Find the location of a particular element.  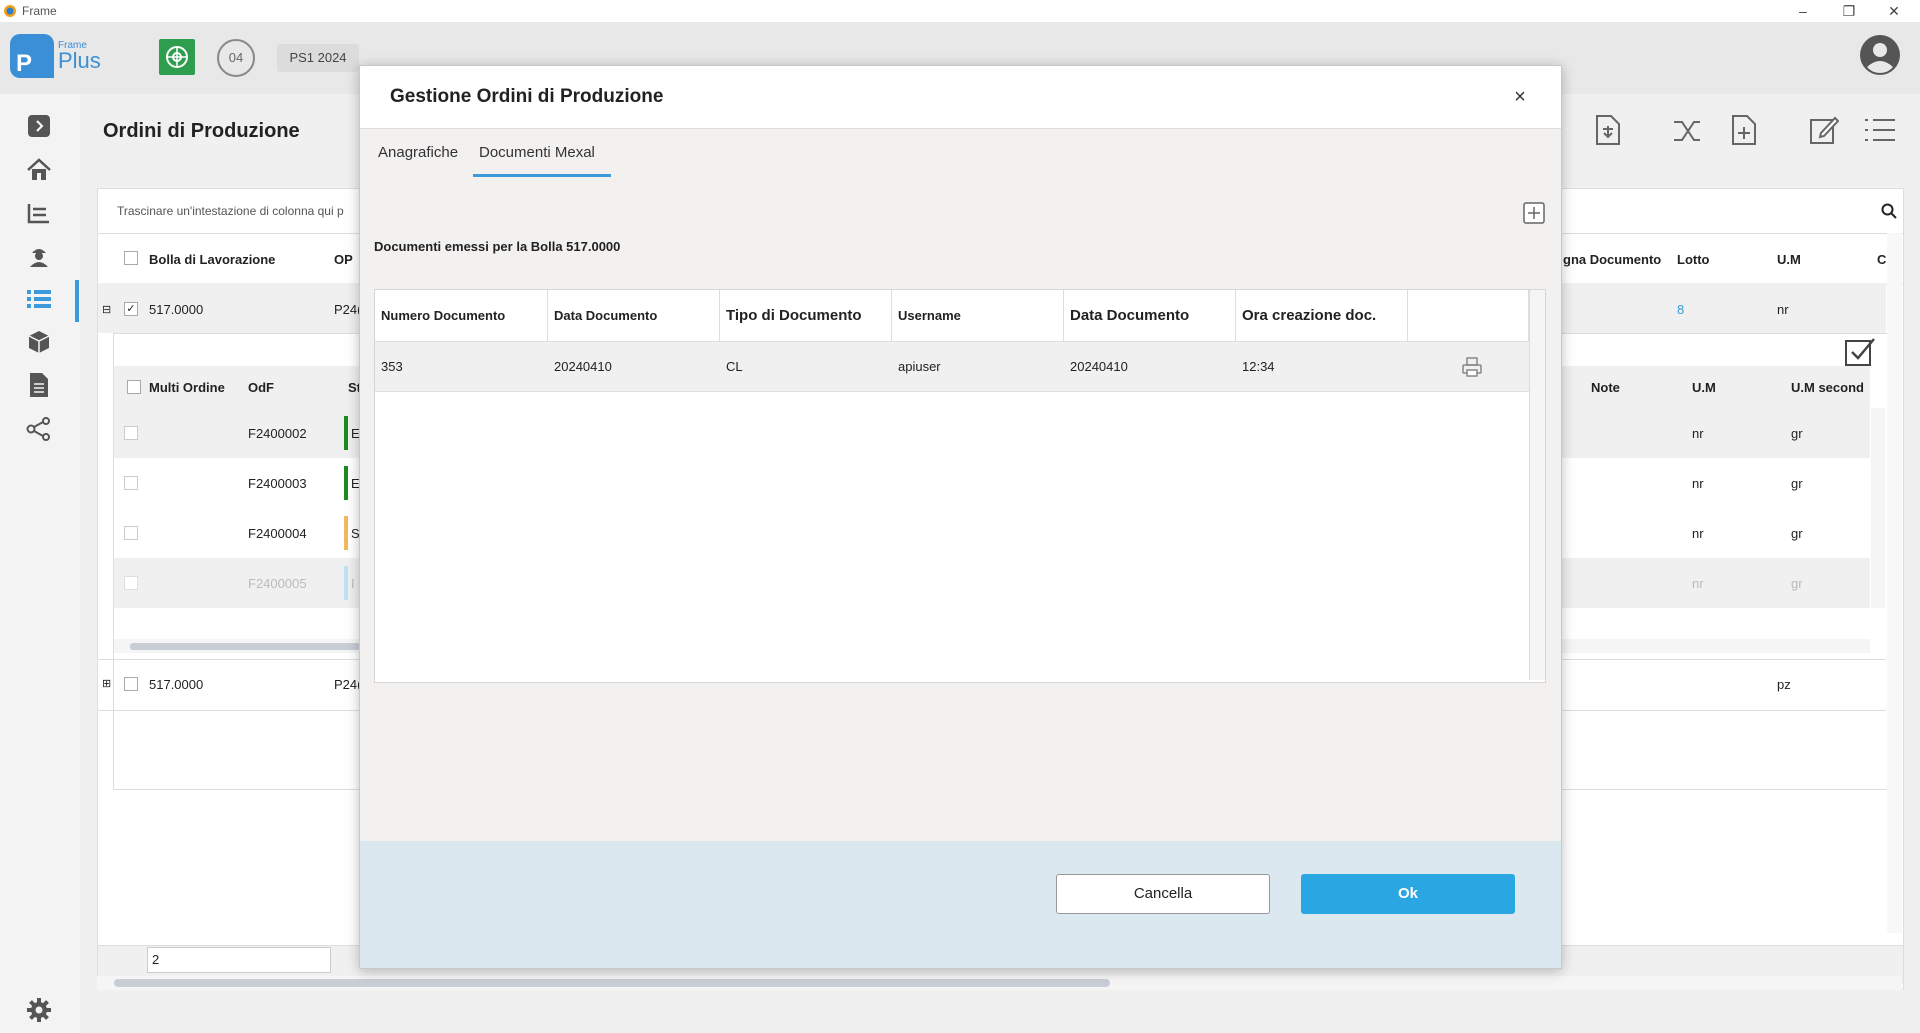

column-header-username: Username is located at coordinates (978, 316).